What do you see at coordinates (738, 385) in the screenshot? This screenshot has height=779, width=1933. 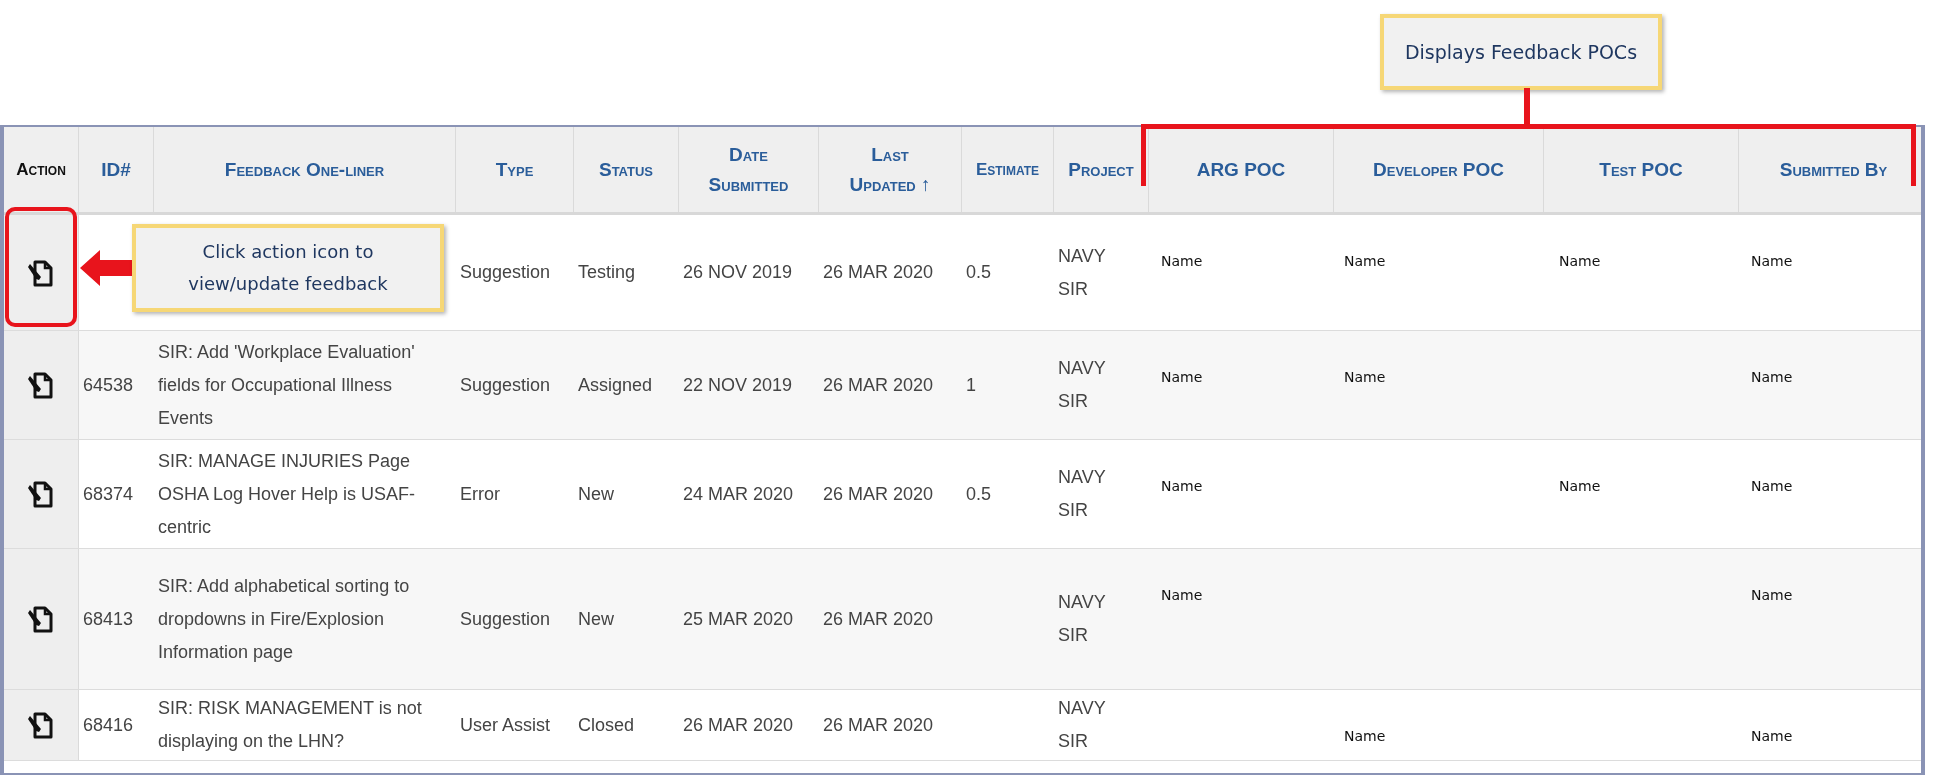 I see `table-cell-text: 22 NOV 2019` at bounding box center [738, 385].